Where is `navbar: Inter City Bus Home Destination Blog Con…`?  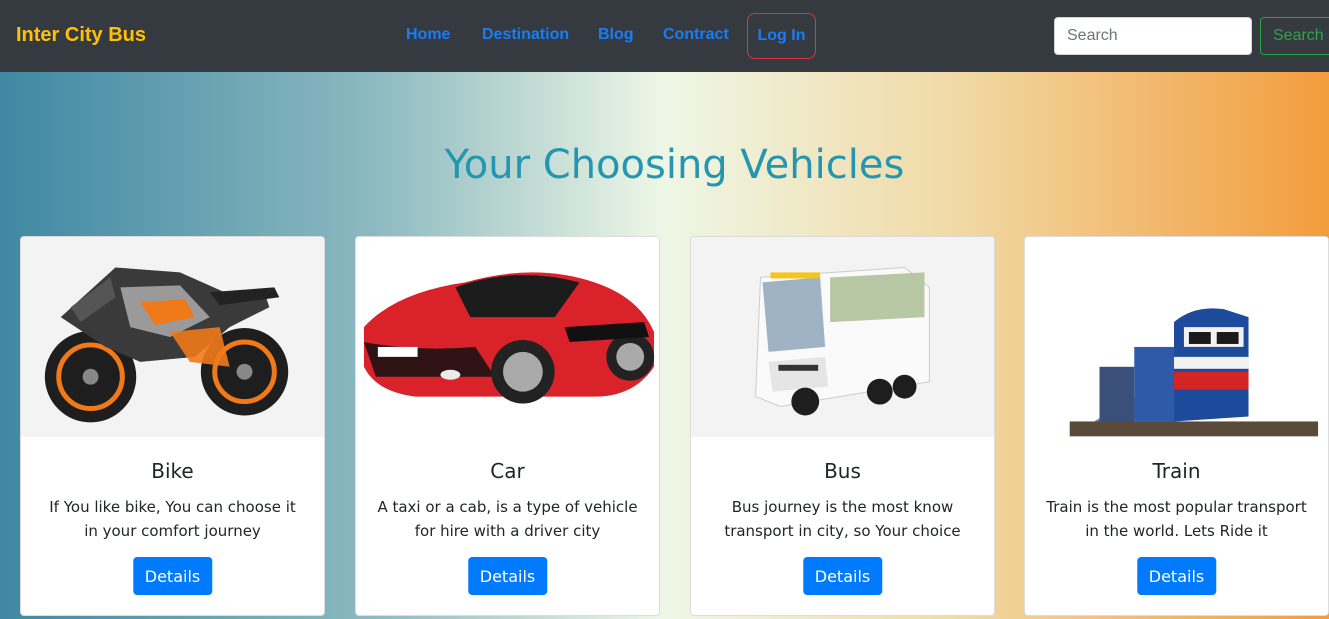
navbar: Inter City Bus Home Destination Blog Con… is located at coordinates (664, 36).